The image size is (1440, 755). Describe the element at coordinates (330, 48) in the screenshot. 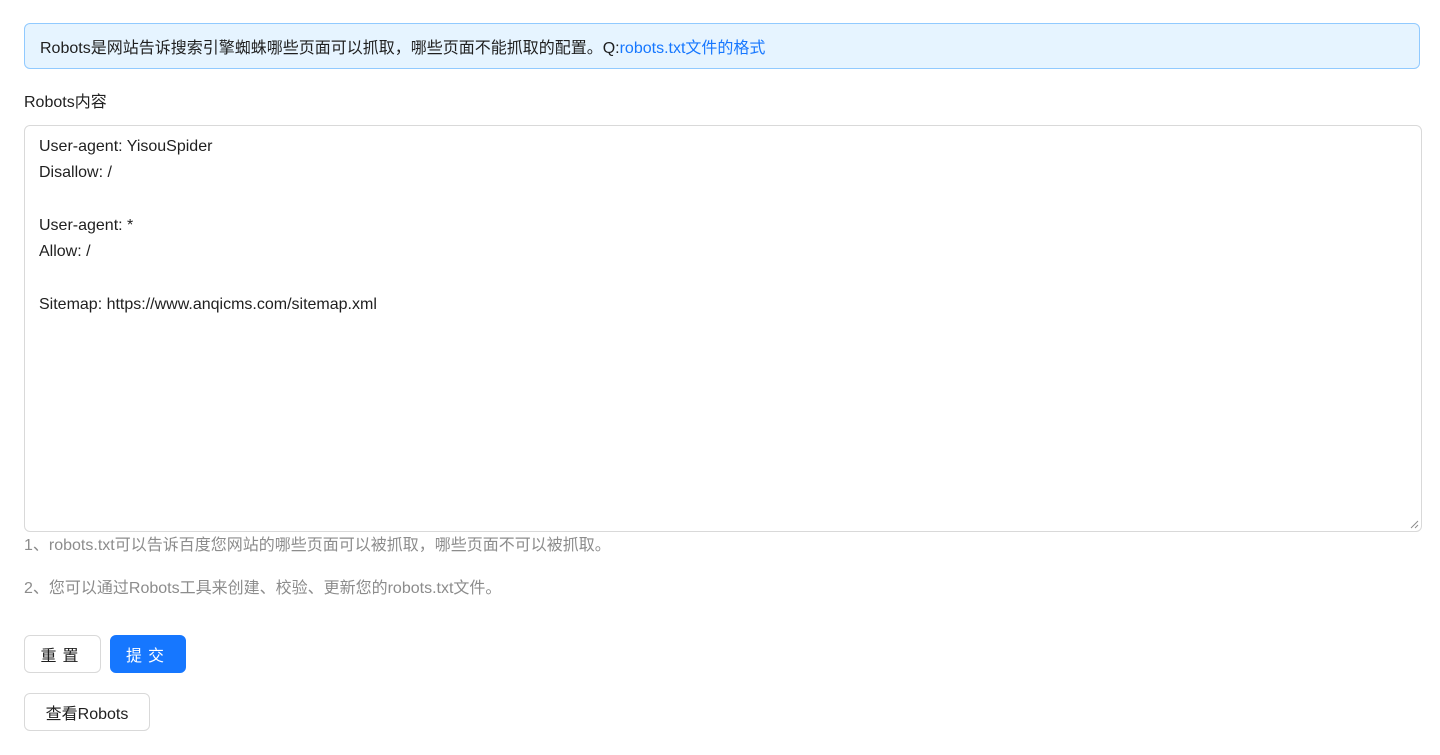

I see `alert-text: Robots是网站告诉搜索引擎蜘蛛哪些页面可以抓取，哪些页面不能抓取的配置。Q:` at that location.